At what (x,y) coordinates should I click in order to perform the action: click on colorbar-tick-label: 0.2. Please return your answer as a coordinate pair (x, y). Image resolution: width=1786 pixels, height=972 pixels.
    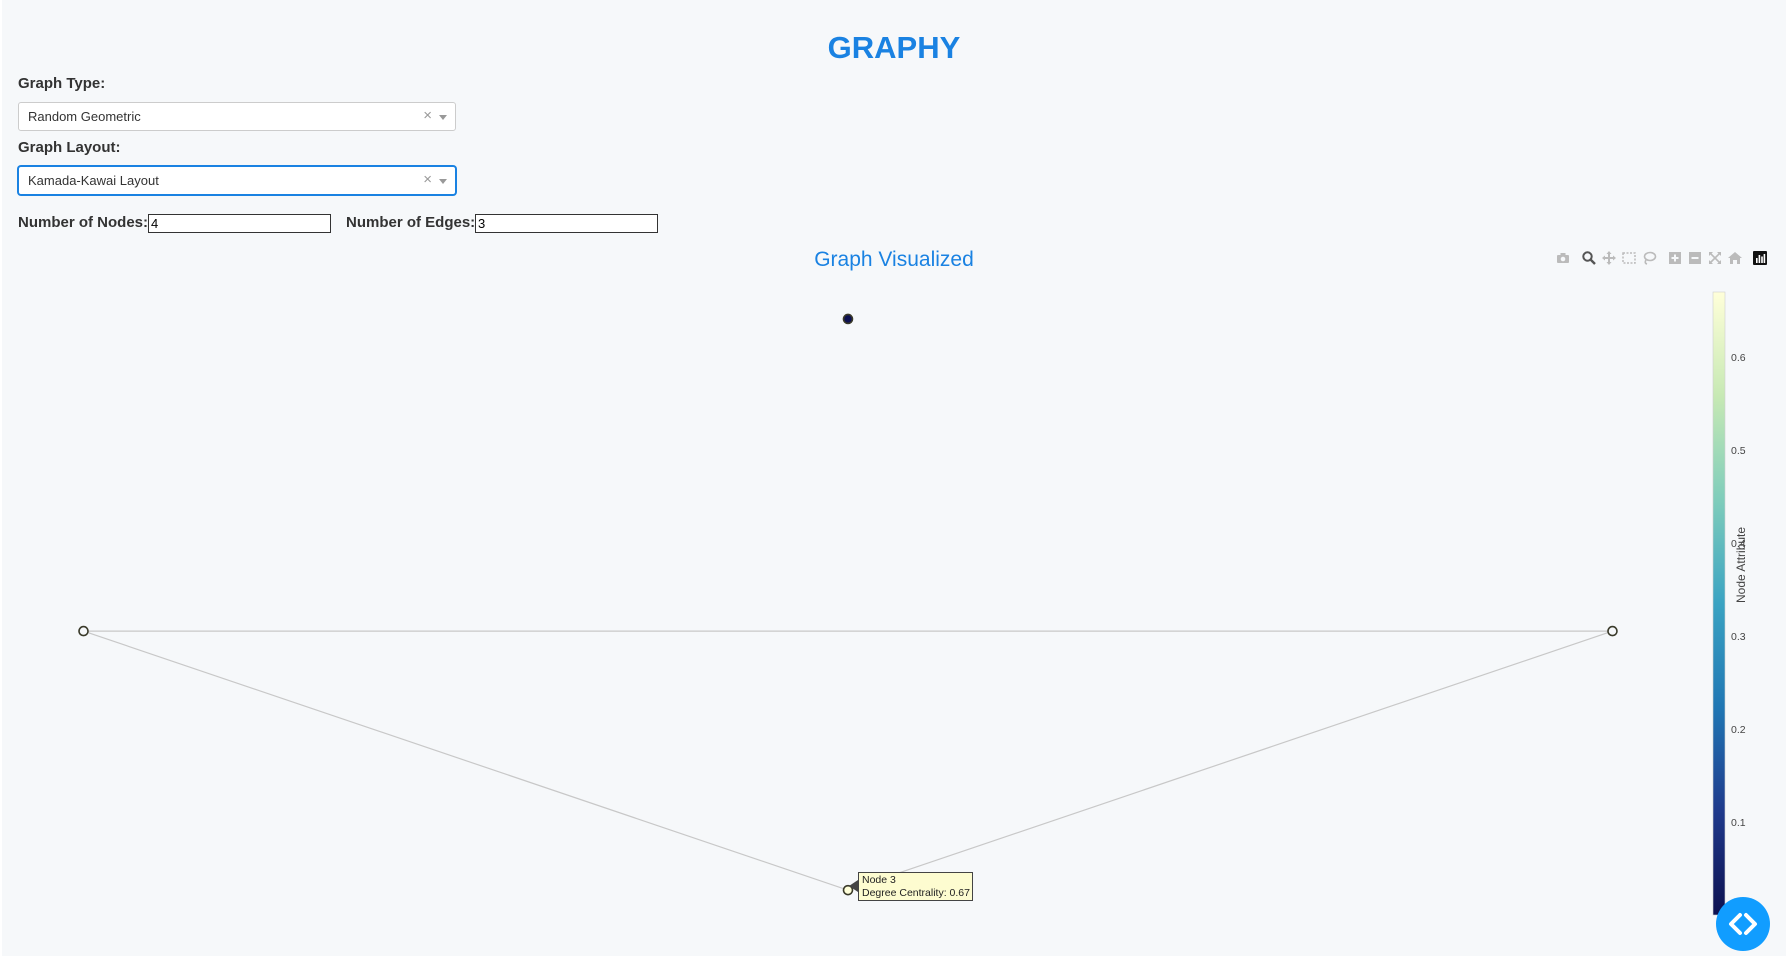
    Looking at the image, I should click on (1738, 730).